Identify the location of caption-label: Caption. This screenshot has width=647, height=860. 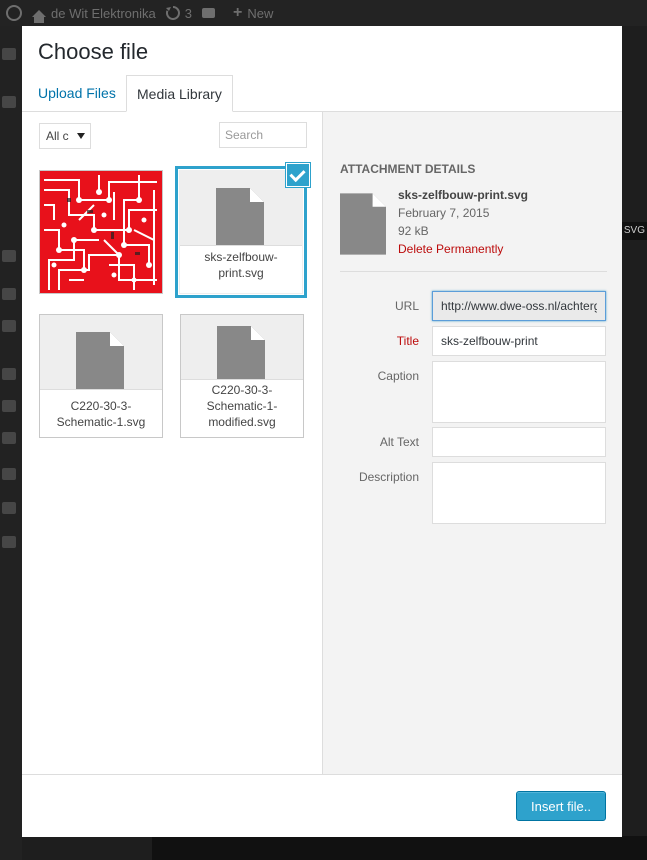
(398, 376).